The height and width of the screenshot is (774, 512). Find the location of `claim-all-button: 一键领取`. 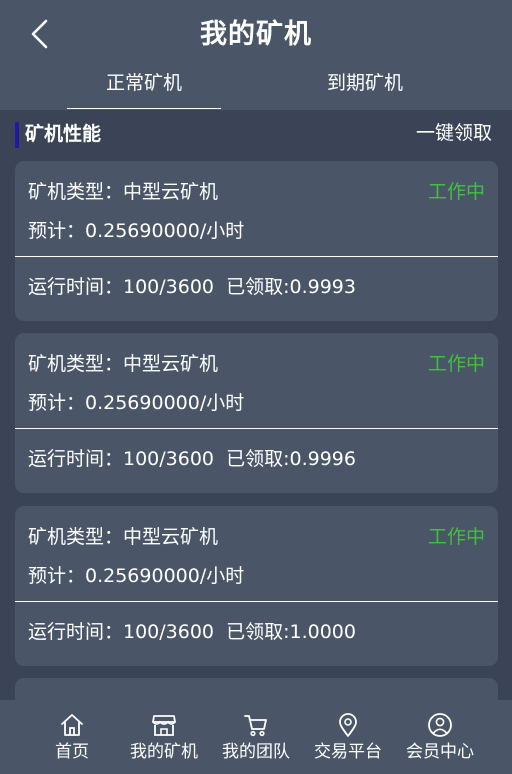

claim-all-button: 一键领取 is located at coordinates (454, 133).